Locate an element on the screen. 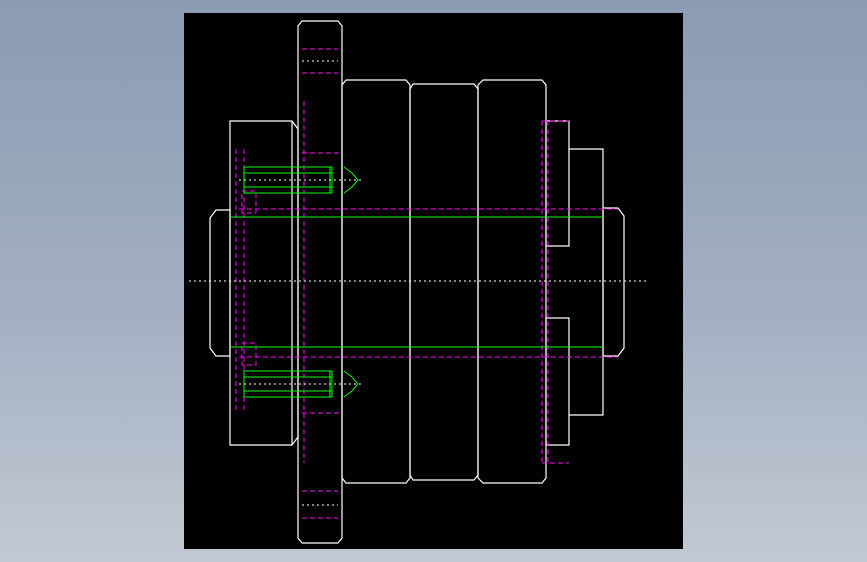 The image size is (867, 562). shaft-bore is located at coordinates (416, 282).